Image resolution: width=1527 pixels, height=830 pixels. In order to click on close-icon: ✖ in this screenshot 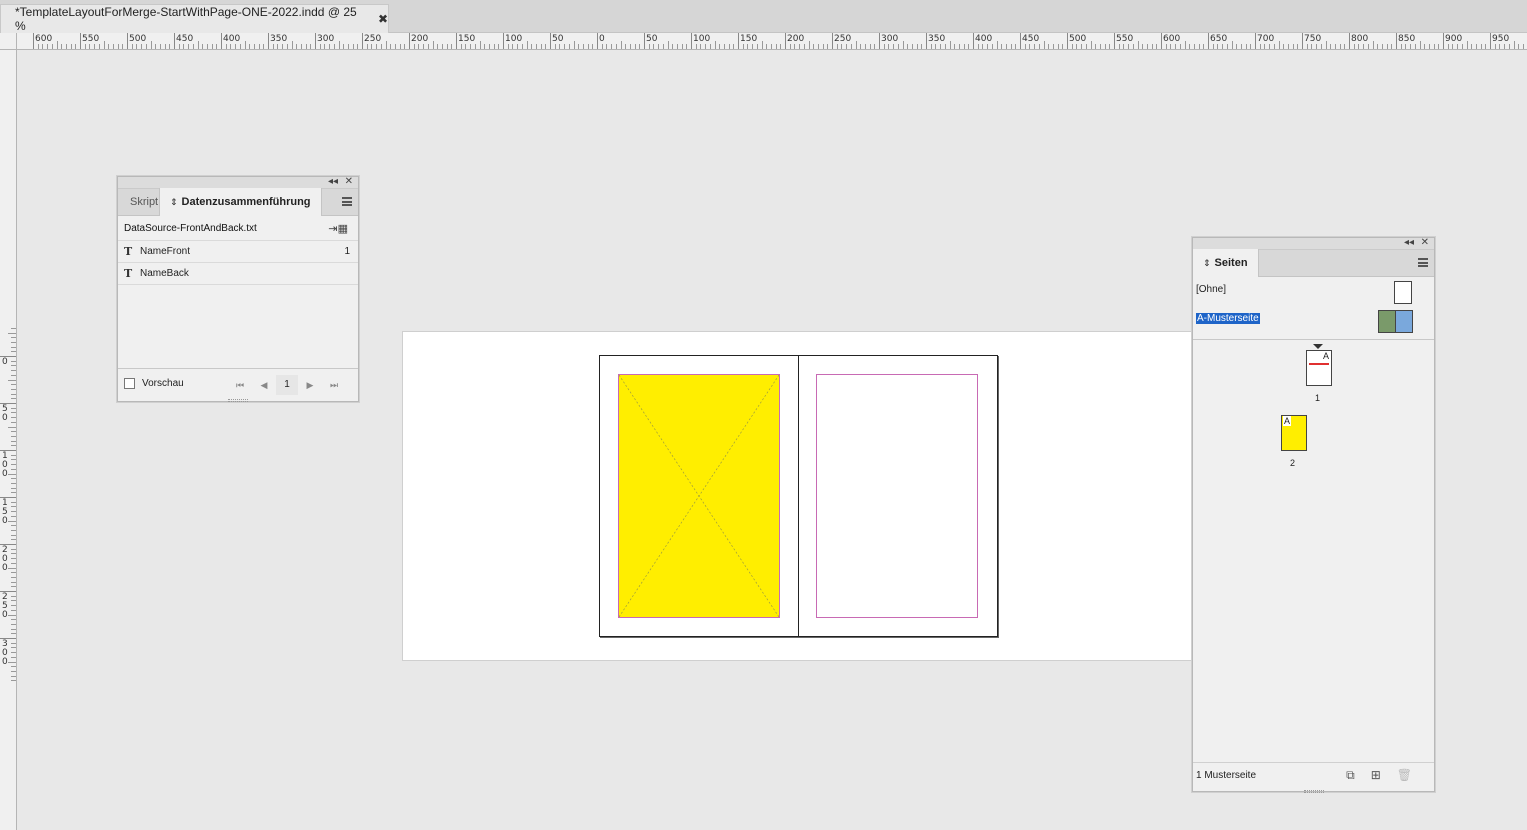, I will do `click(383, 19)`.